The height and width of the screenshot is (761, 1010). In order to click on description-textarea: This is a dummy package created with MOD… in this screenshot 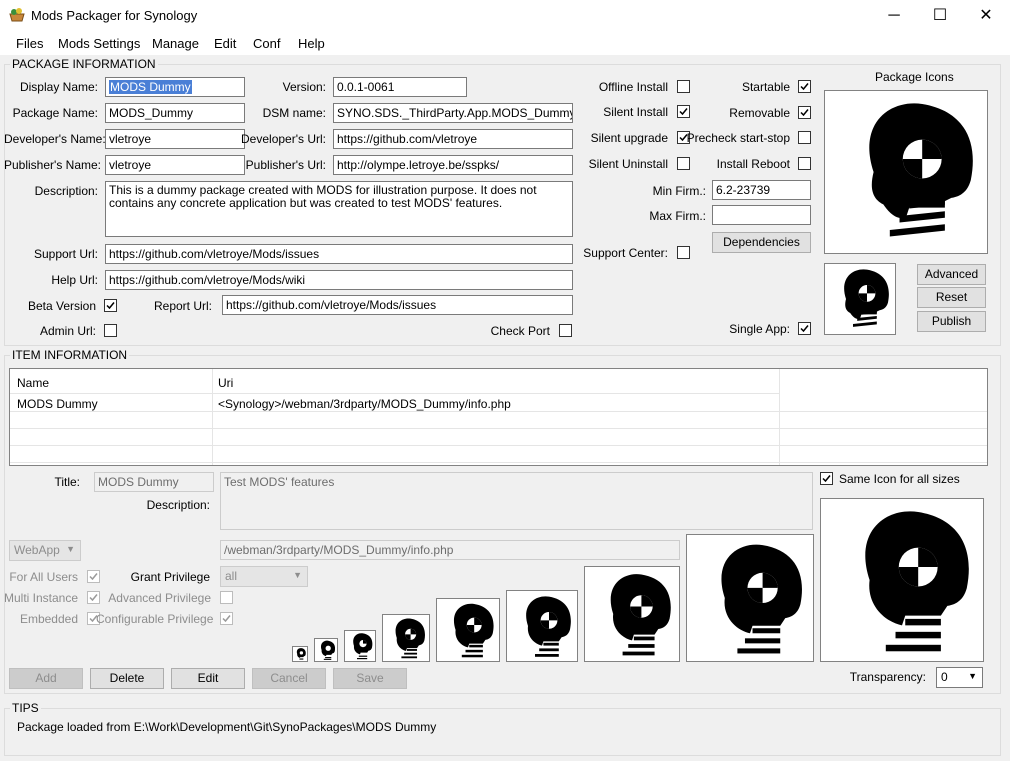, I will do `click(339, 209)`.